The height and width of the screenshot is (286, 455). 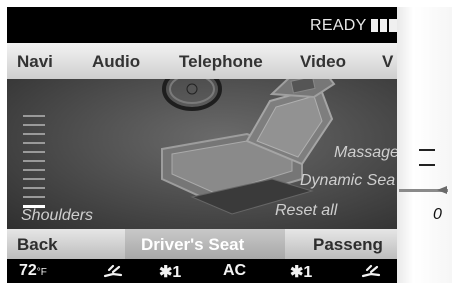 I want to click on back-button: Back, so click(x=37, y=245).